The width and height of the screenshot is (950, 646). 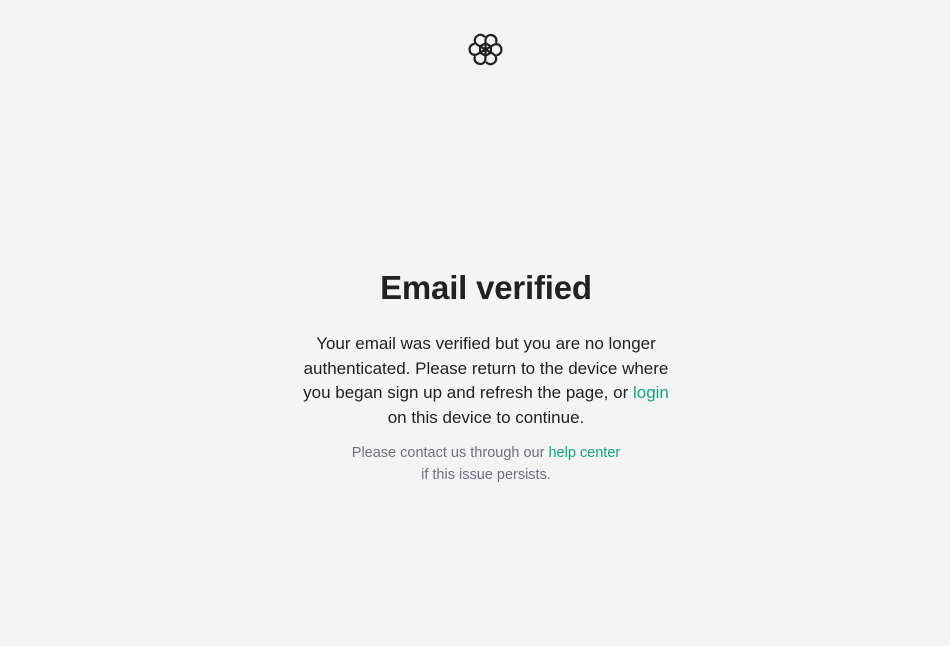 What do you see at coordinates (651, 392) in the screenshot?
I see `login-link: login` at bounding box center [651, 392].